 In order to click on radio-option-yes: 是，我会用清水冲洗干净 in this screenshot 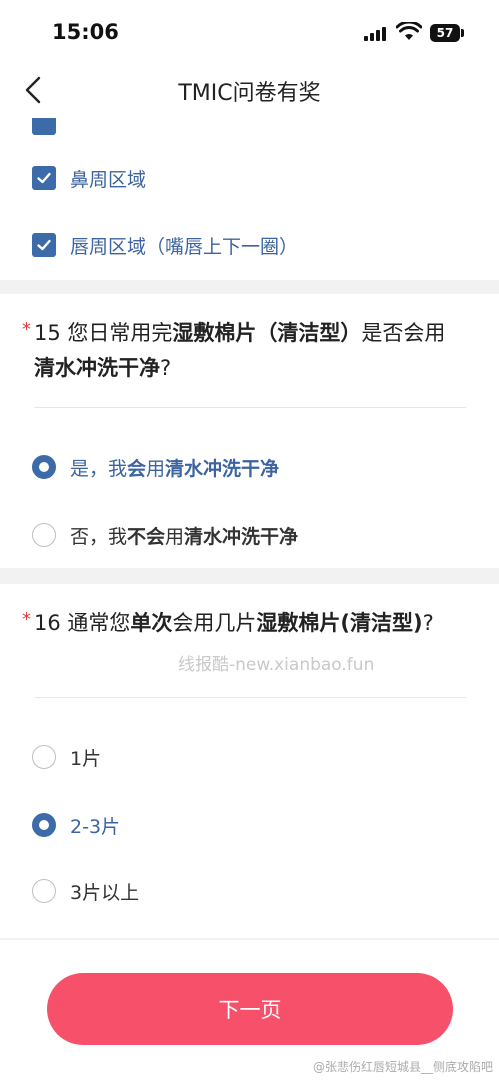, I will do `click(155, 467)`.